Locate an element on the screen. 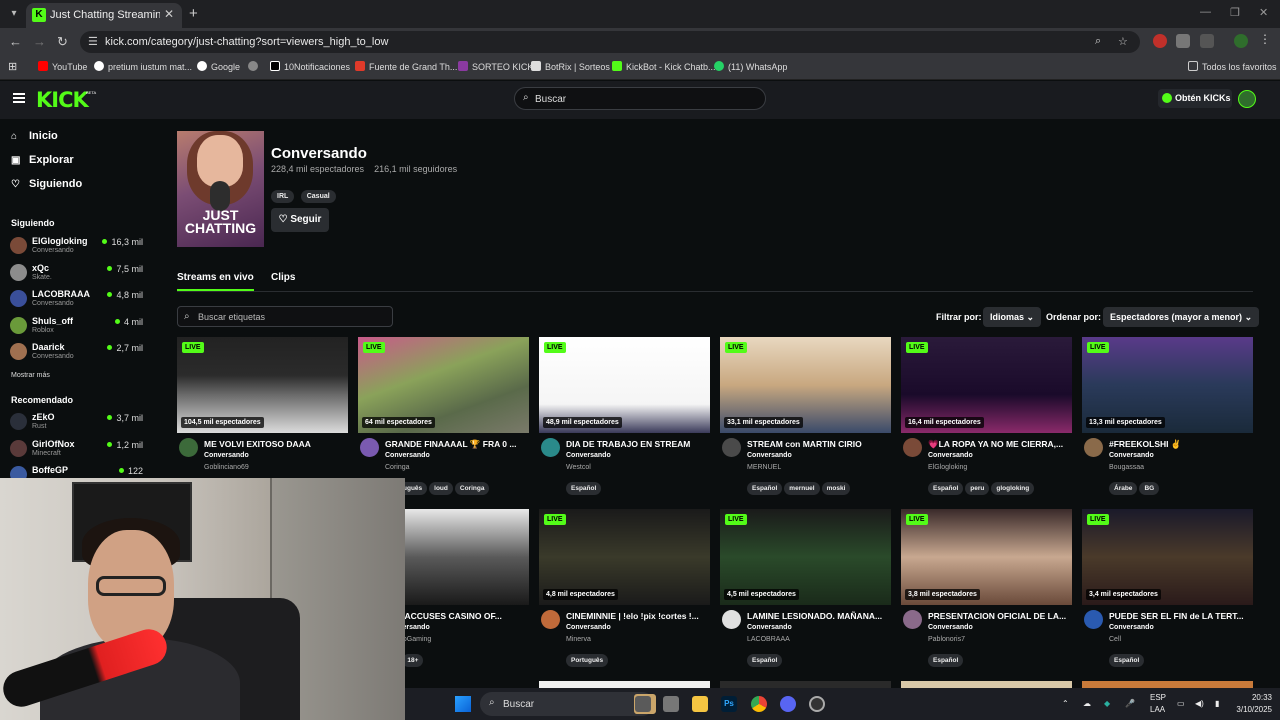 Image resolution: width=1280 pixels, height=720 pixels. photoshop-icon: Ps is located at coordinates (729, 704).